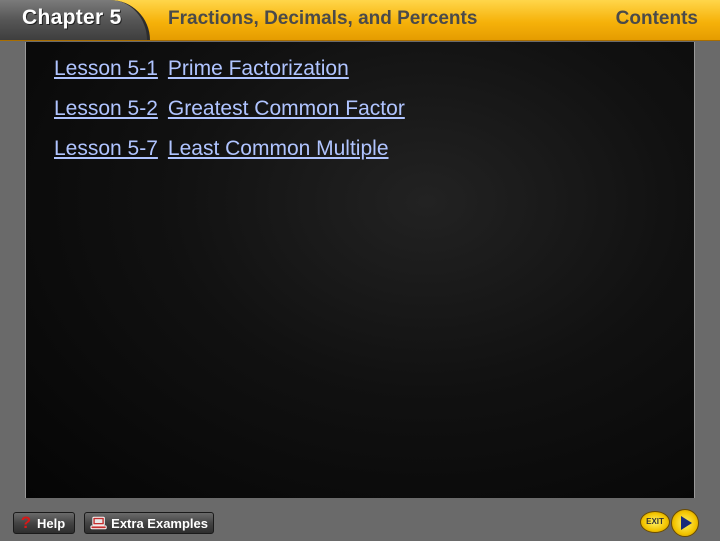 Image resolution: width=720 pixels, height=541 pixels. Describe the element at coordinates (657, 19) in the screenshot. I see `contents-button: Contents` at that location.